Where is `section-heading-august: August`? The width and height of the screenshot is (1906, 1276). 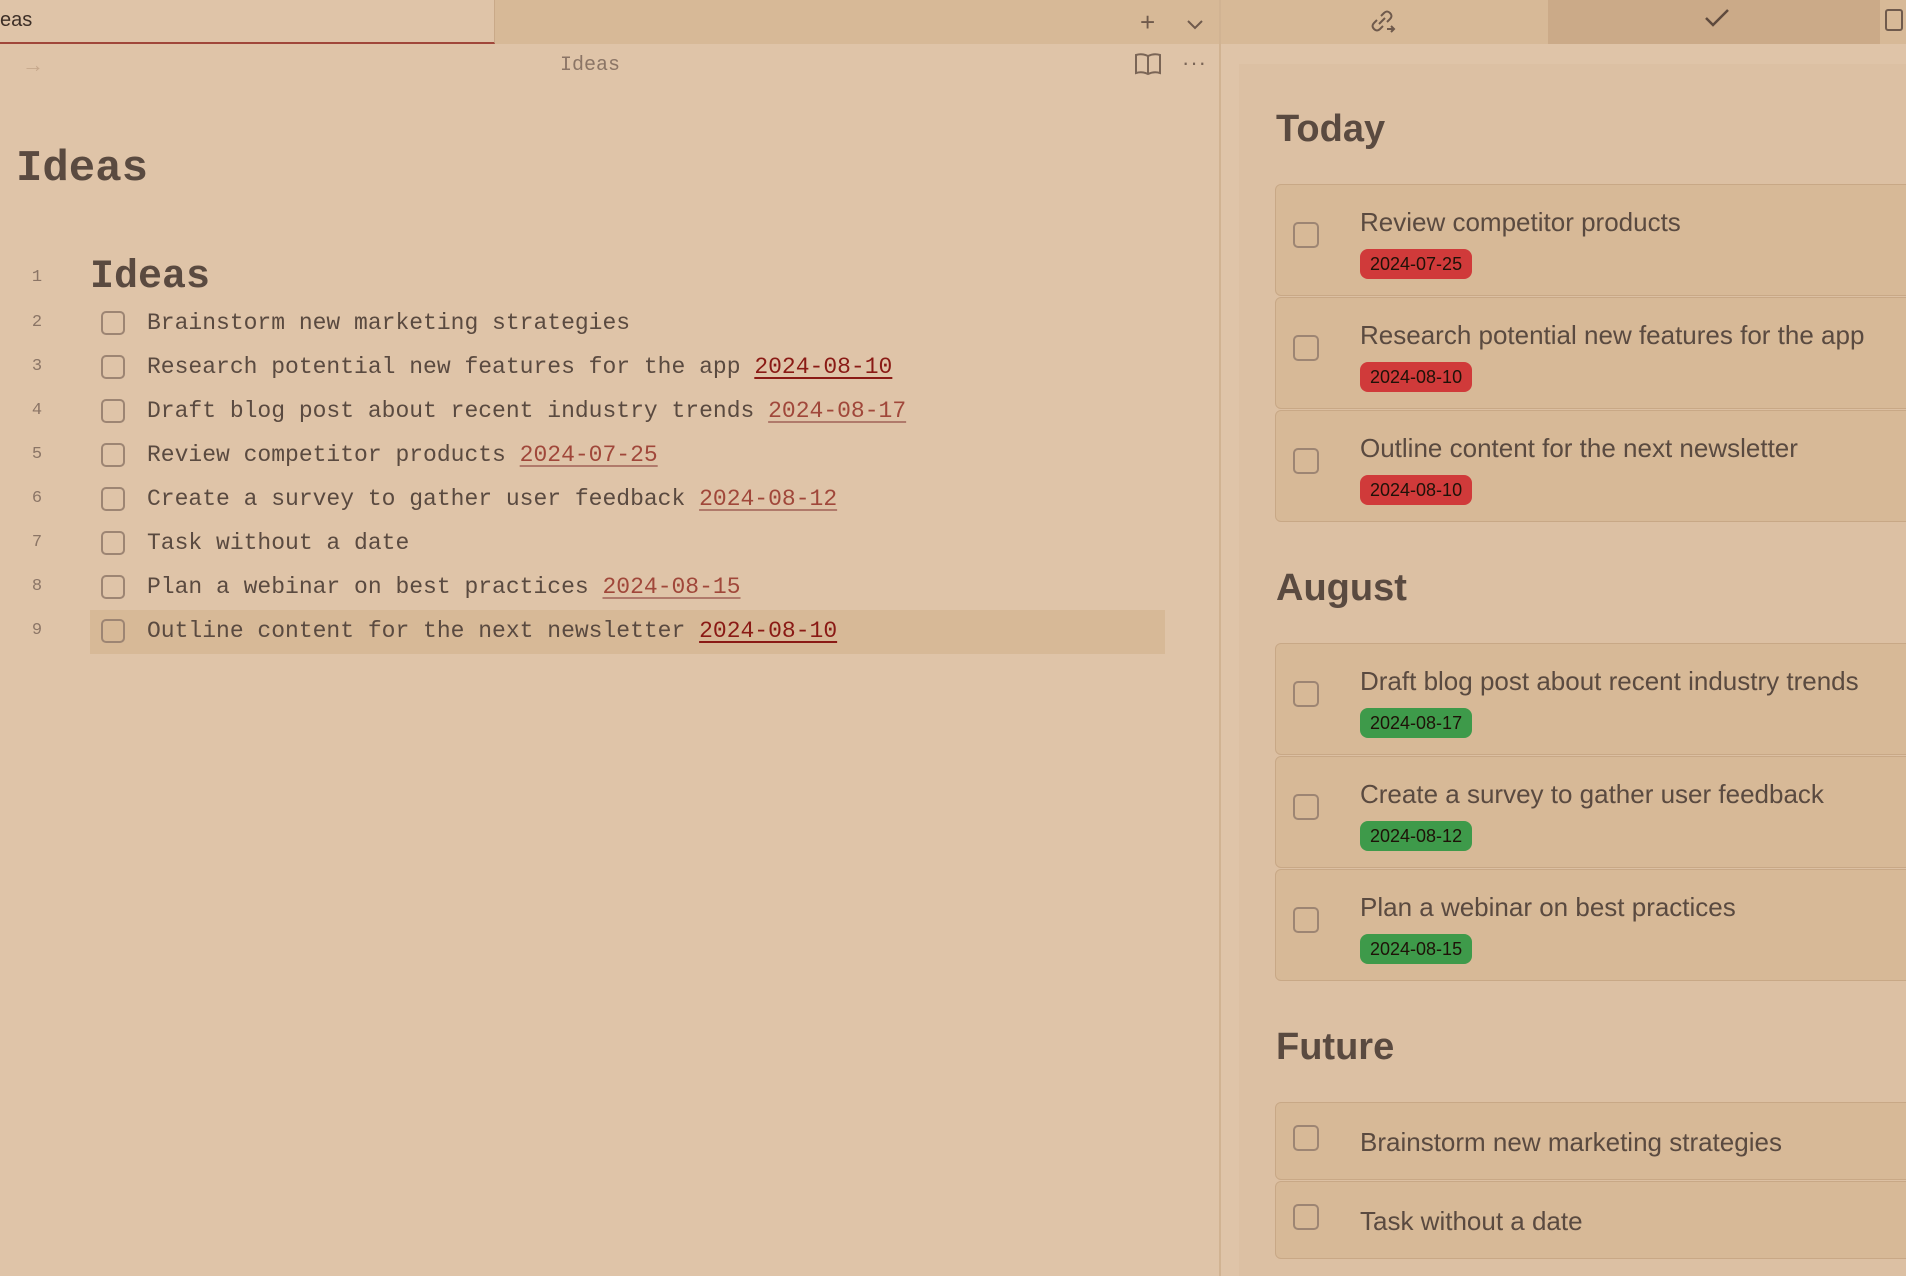
section-heading-august: August is located at coordinates (1341, 588).